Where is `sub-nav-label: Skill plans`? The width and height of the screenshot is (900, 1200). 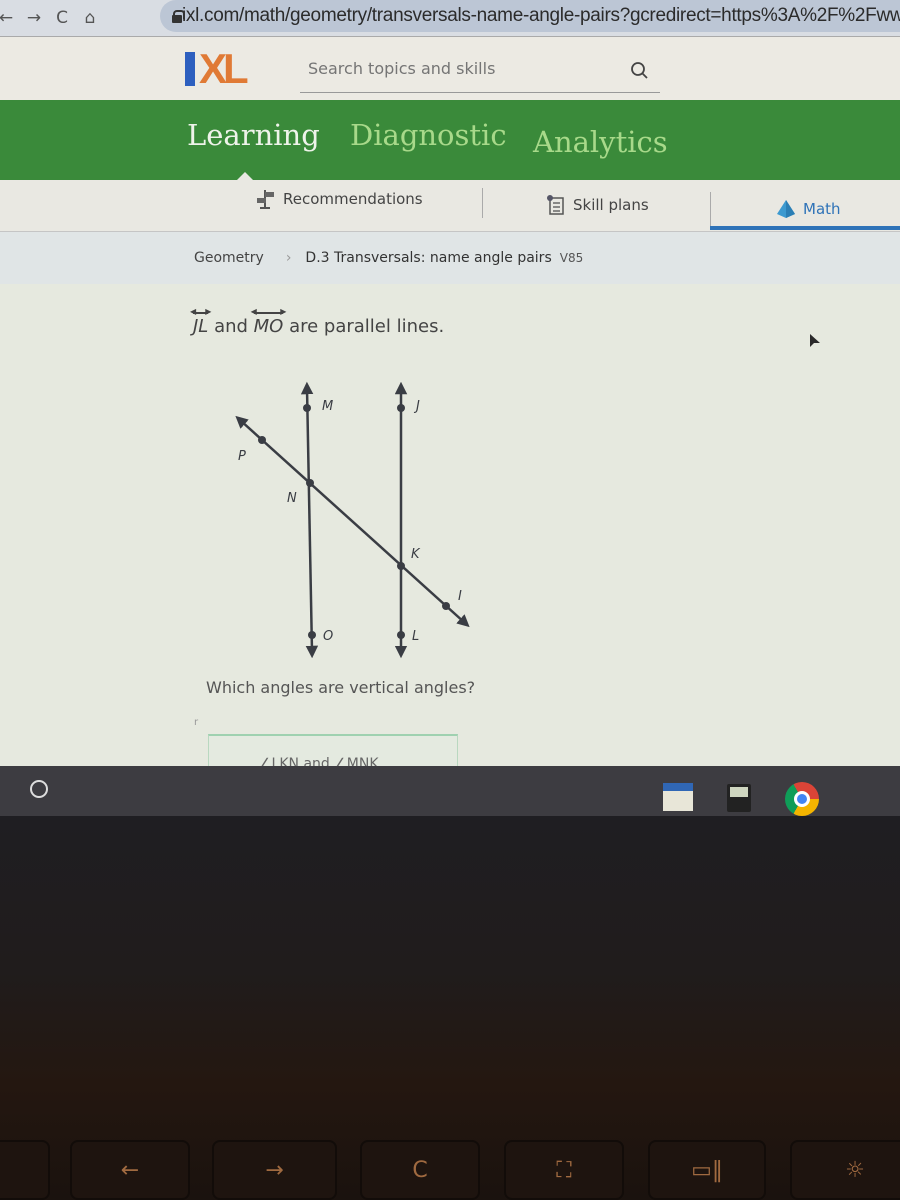 sub-nav-label: Skill plans is located at coordinates (611, 205).